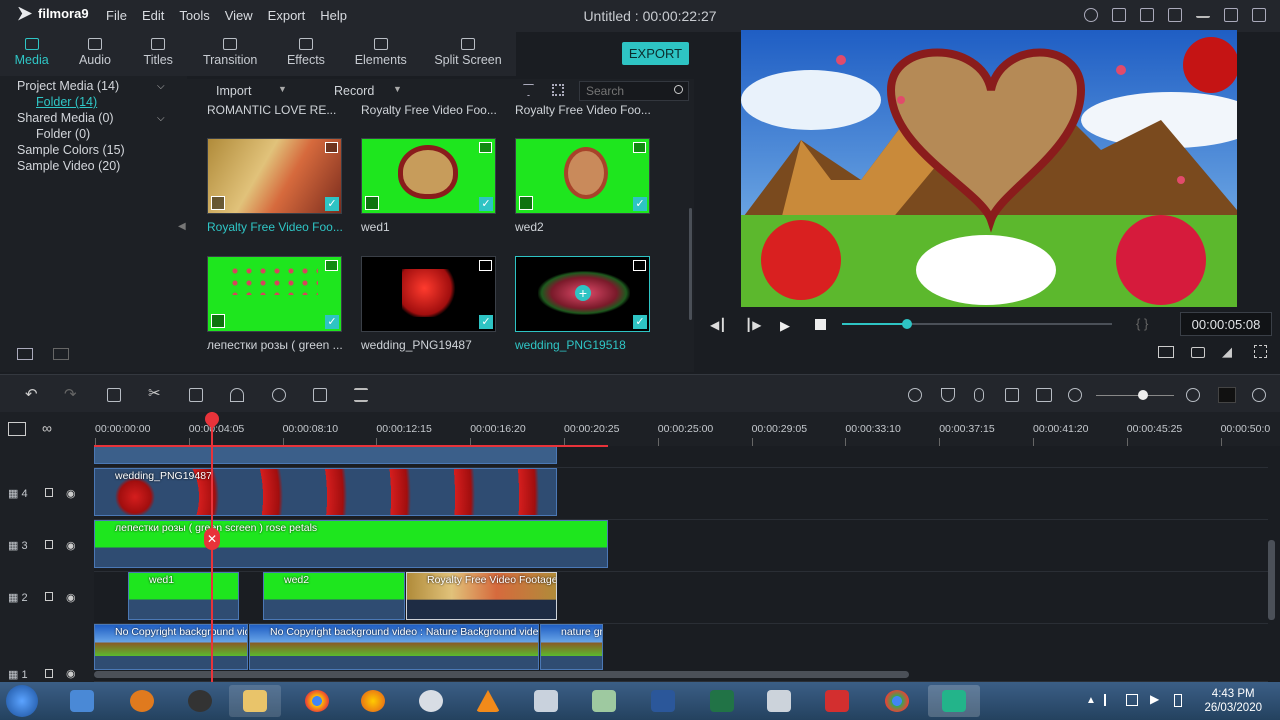 The width and height of the screenshot is (1280, 720). What do you see at coordinates (279, 395) in the screenshot?
I see `color-icon` at bounding box center [279, 395].